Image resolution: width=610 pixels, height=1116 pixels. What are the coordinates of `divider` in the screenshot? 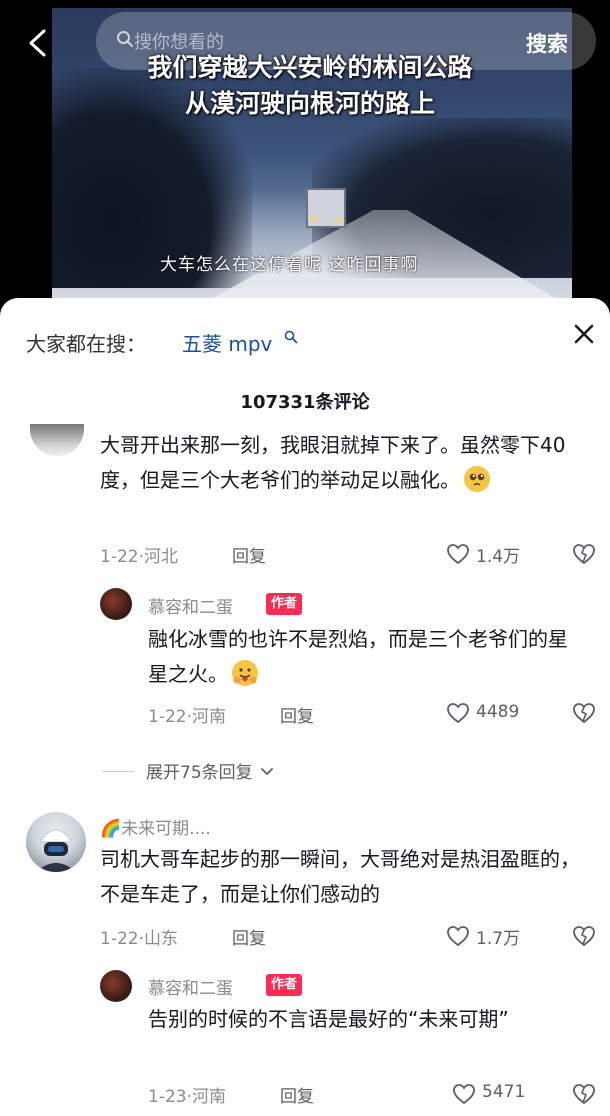 It's located at (118, 771).